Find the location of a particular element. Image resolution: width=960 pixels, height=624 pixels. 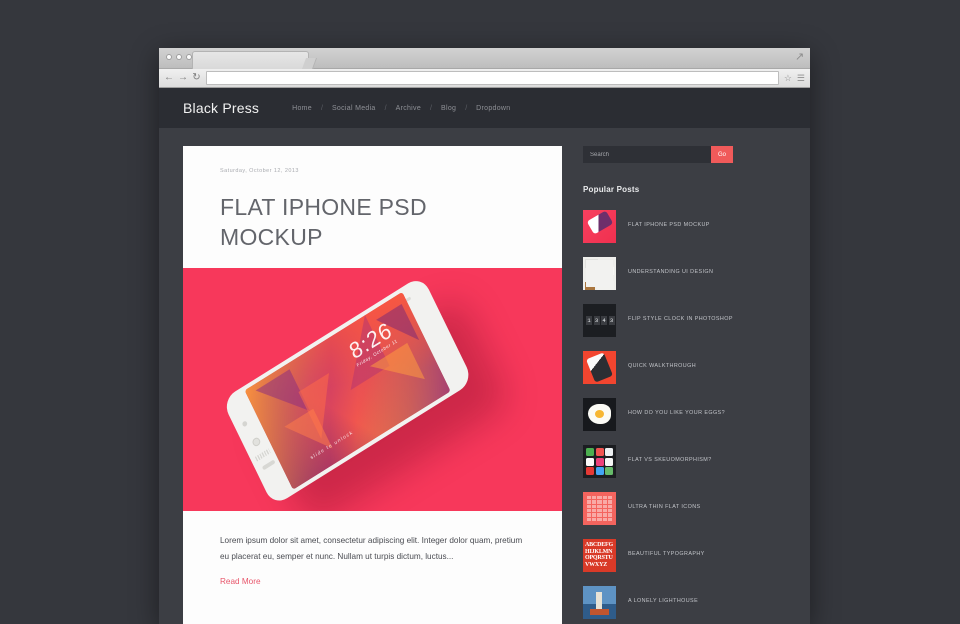

search-form: Go is located at coordinates (658, 154).